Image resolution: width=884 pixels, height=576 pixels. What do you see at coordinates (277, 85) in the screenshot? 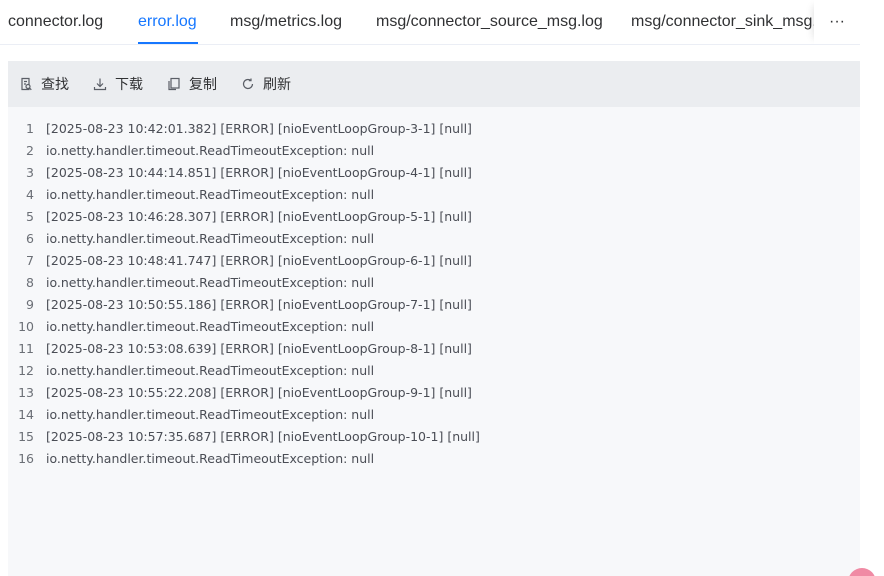
I see `refresh-label: 刷新` at bounding box center [277, 85].